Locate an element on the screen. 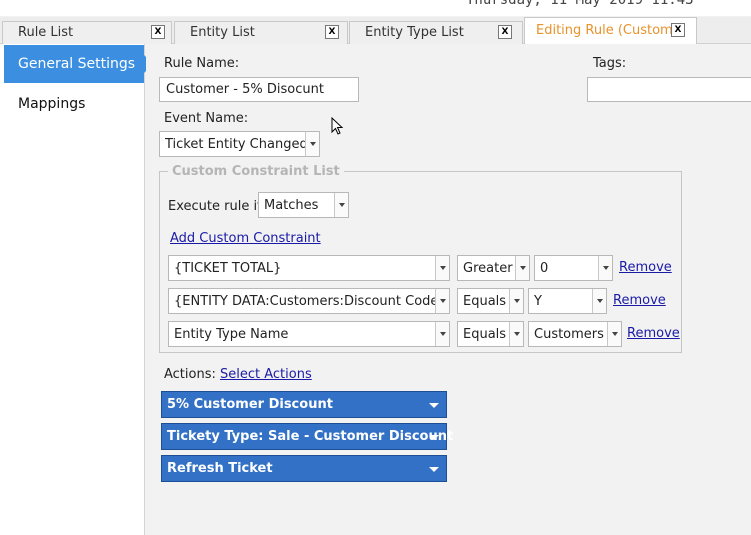 The height and width of the screenshot is (535, 751). action-item: Tickety Type: Sale - Customer Discount is located at coordinates (307, 436).